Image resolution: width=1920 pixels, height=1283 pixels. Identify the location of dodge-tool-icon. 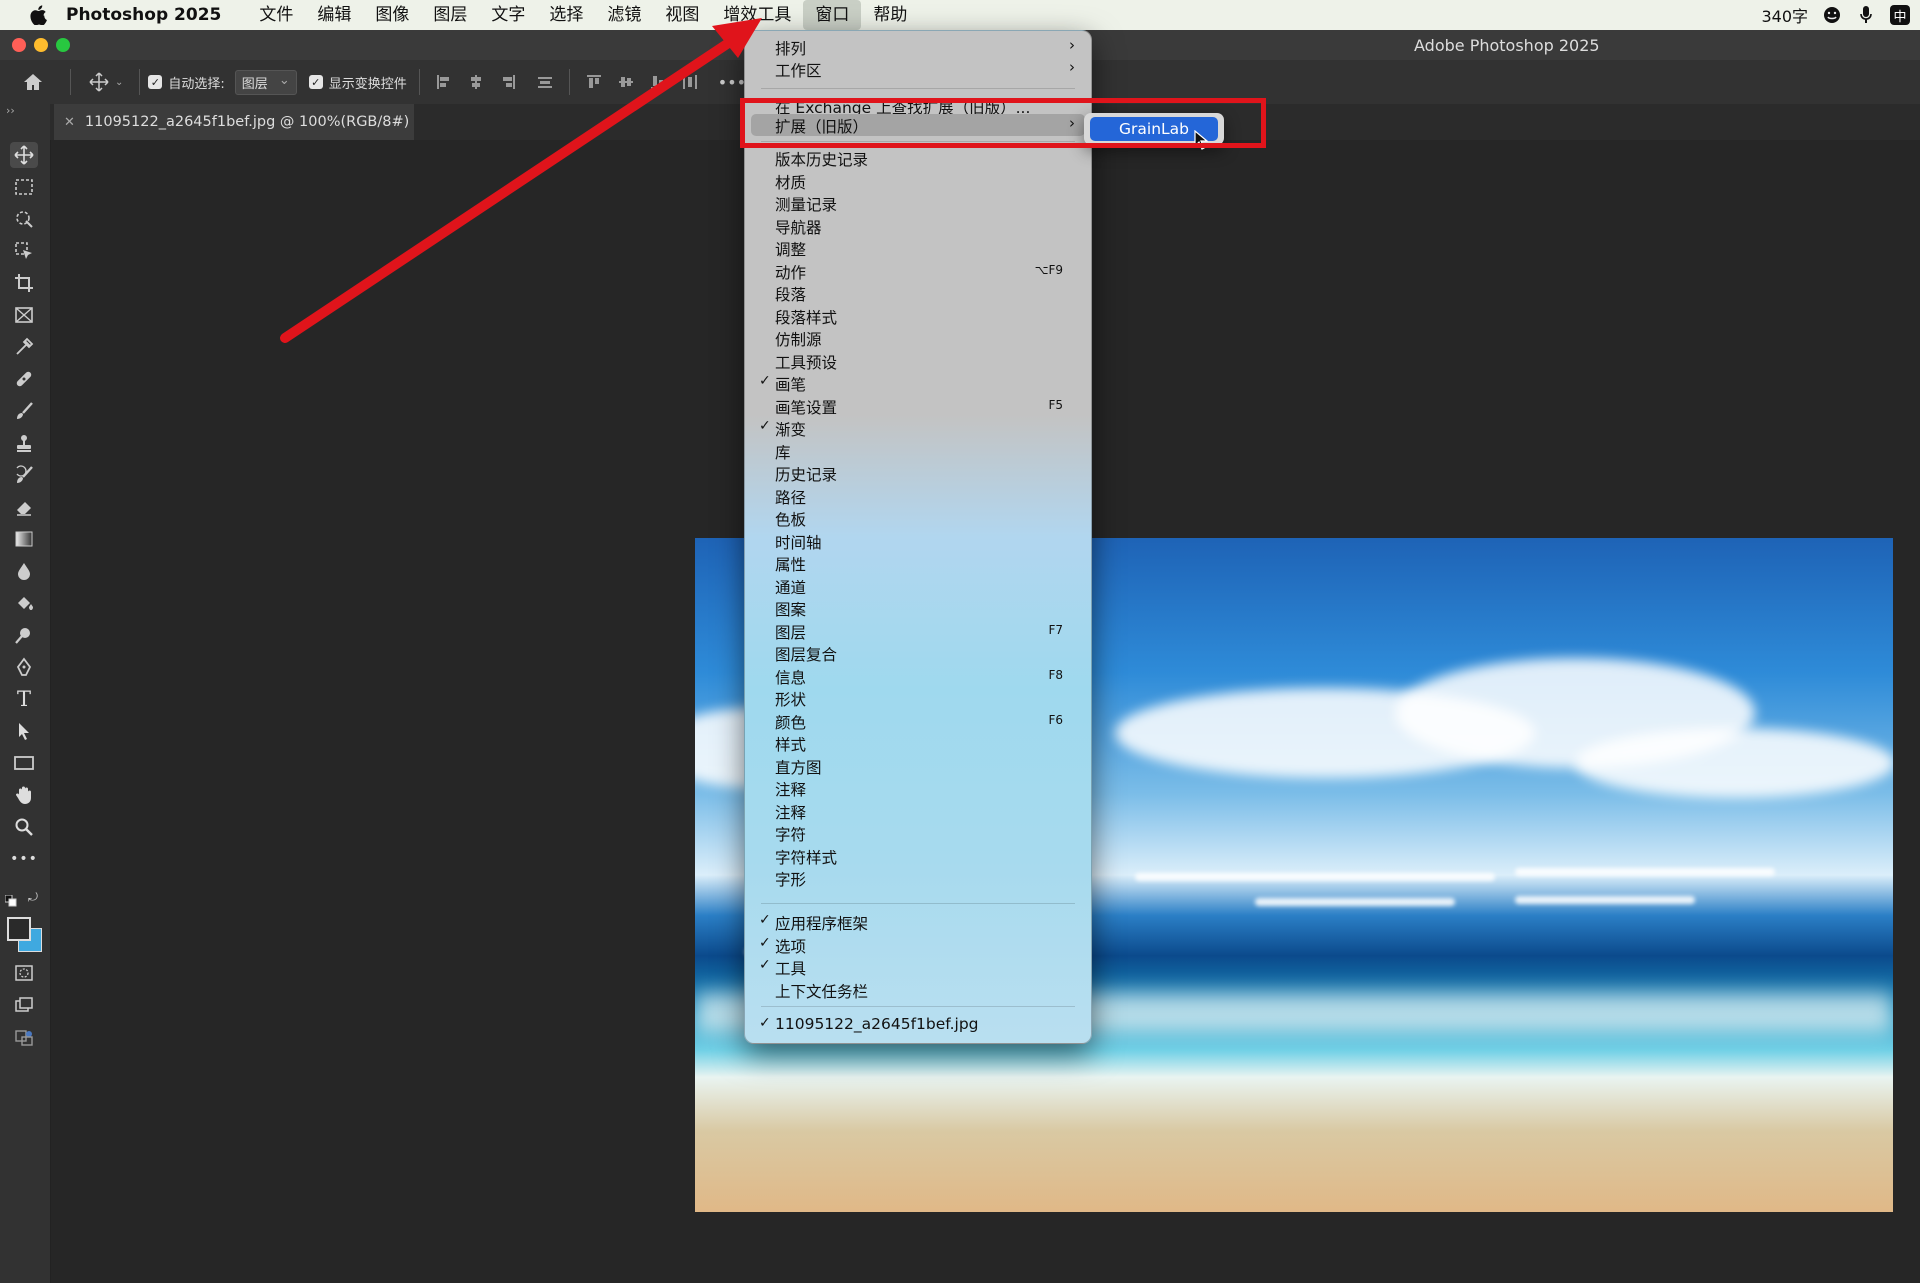
(24, 635).